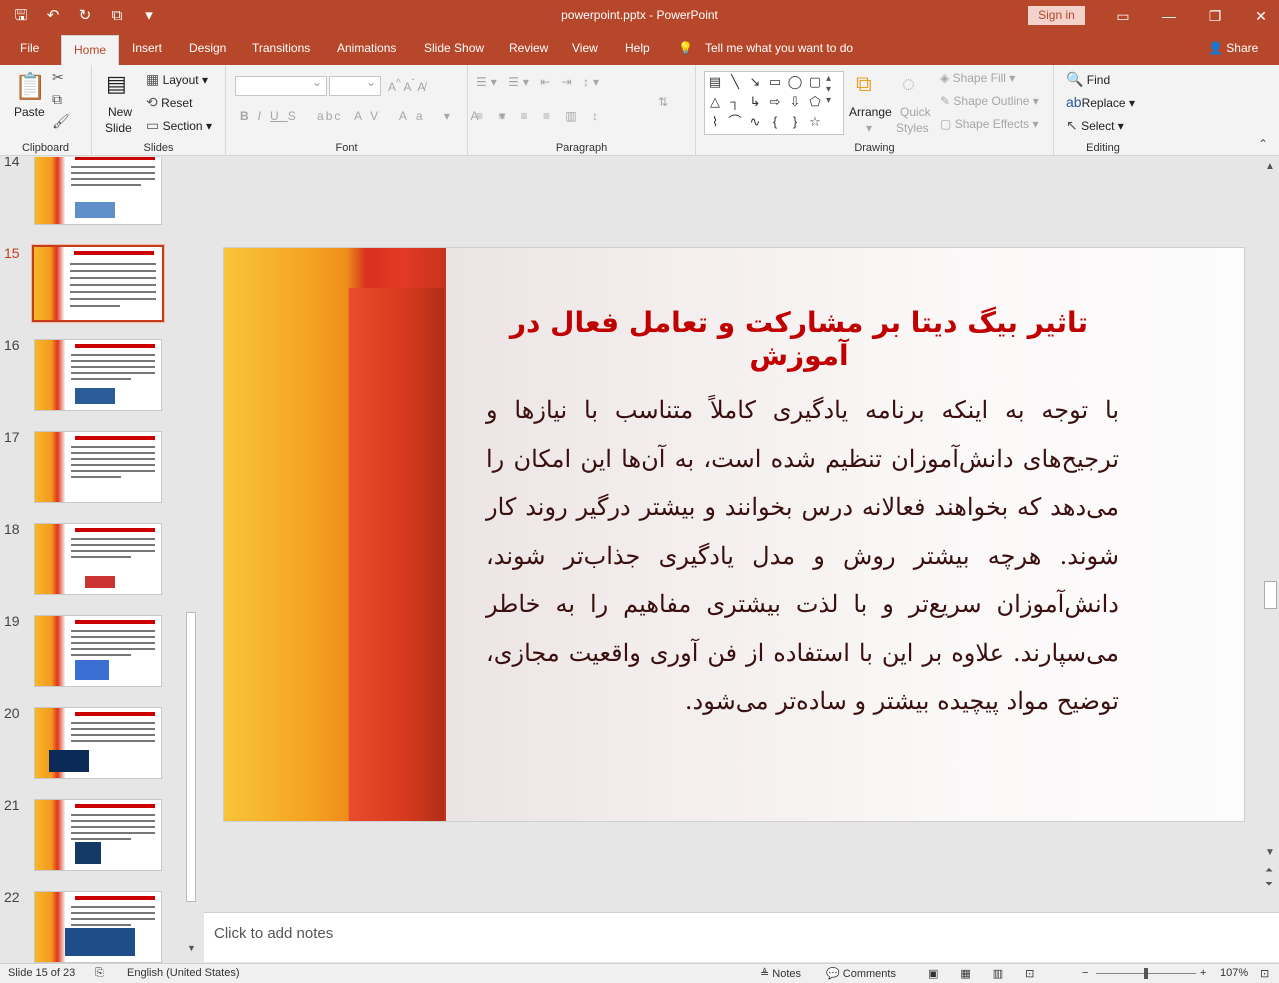 This screenshot has height=983, width=1279. Describe the element at coordinates (775, 82) in the screenshot. I see `rectangle-shape-icon: ▭` at that location.